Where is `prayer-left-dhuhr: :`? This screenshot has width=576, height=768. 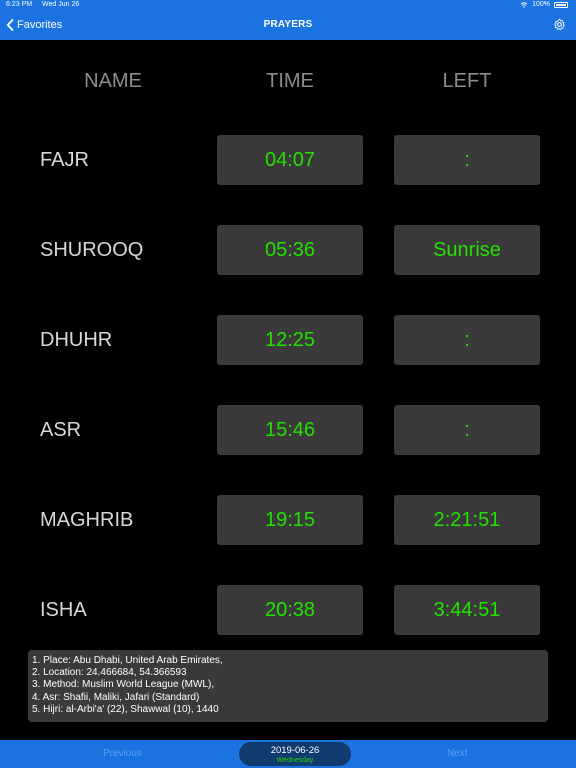
prayer-left-dhuhr: : is located at coordinates (467, 340).